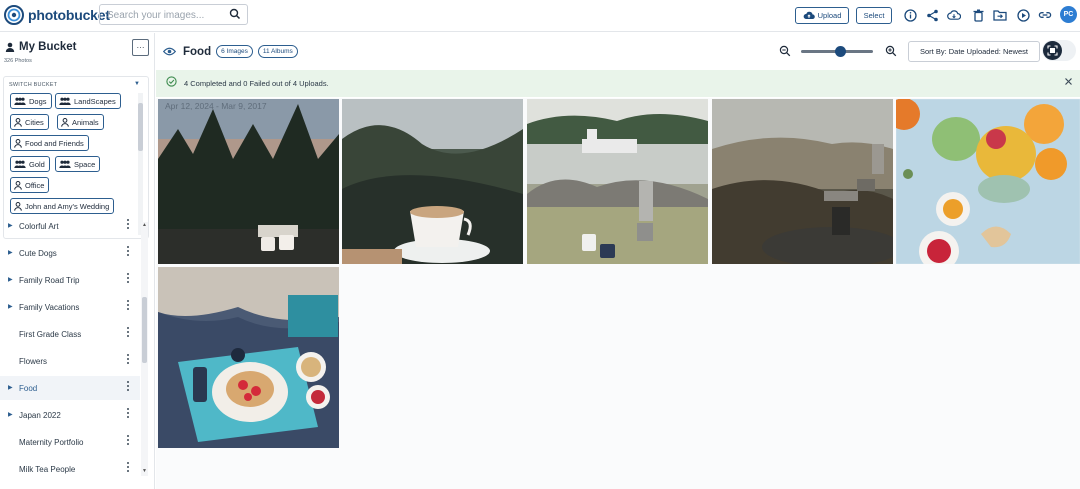 The width and height of the screenshot is (1080, 489). I want to click on photo-coffee-cups-forest-image, so click(248, 181).